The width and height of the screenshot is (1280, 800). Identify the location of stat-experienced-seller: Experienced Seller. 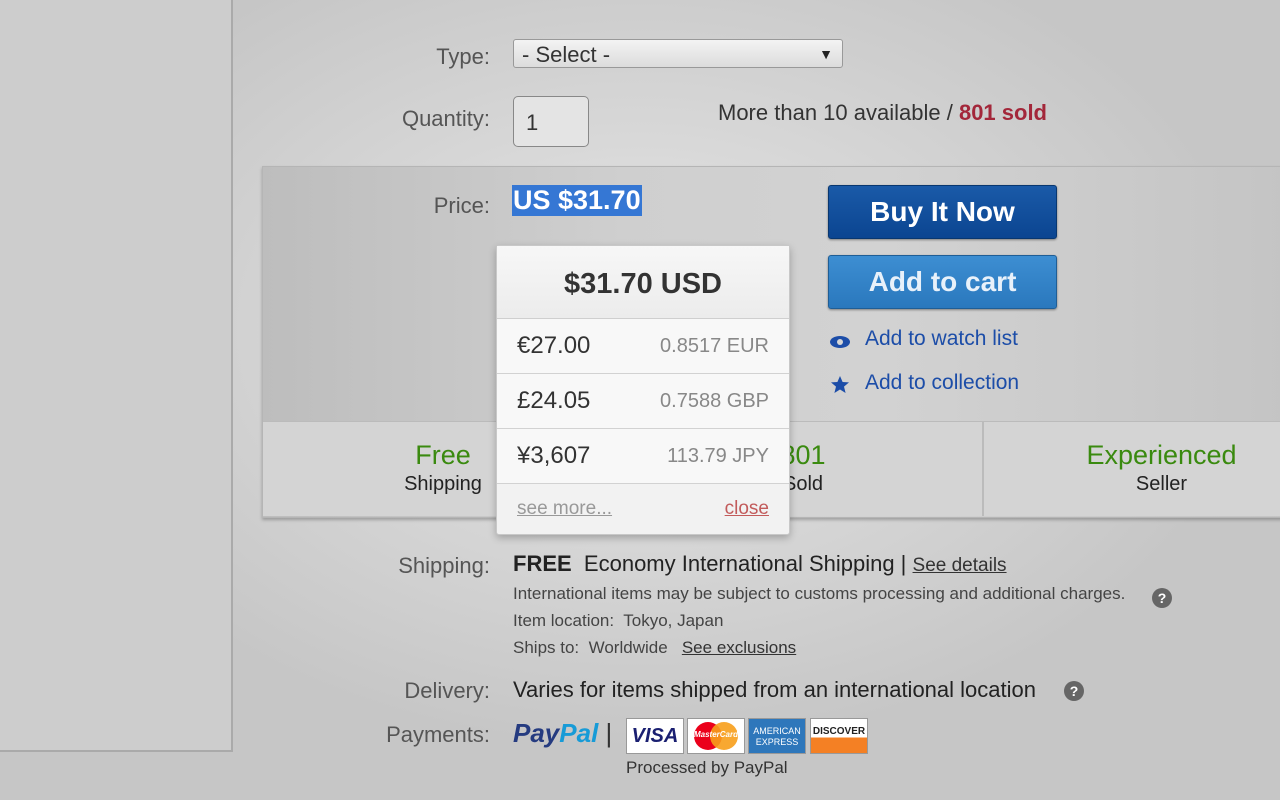
(1132, 469).